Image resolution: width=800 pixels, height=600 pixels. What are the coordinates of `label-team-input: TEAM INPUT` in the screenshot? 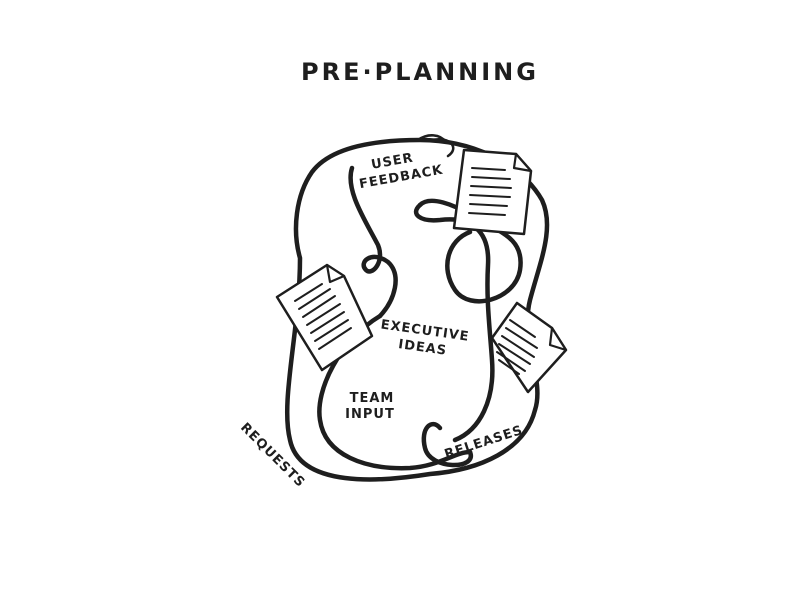 It's located at (370, 406).